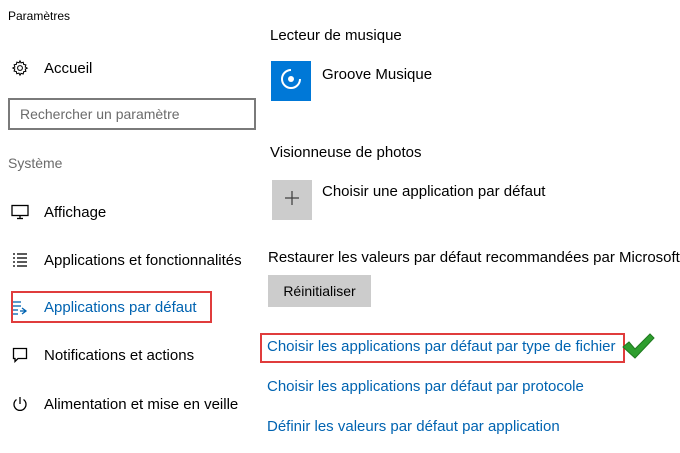 The height and width of the screenshot is (453, 680). Describe the element at coordinates (346, 152) in the screenshot. I see `photo-viewer-heading: Visionneuse de photos` at that location.